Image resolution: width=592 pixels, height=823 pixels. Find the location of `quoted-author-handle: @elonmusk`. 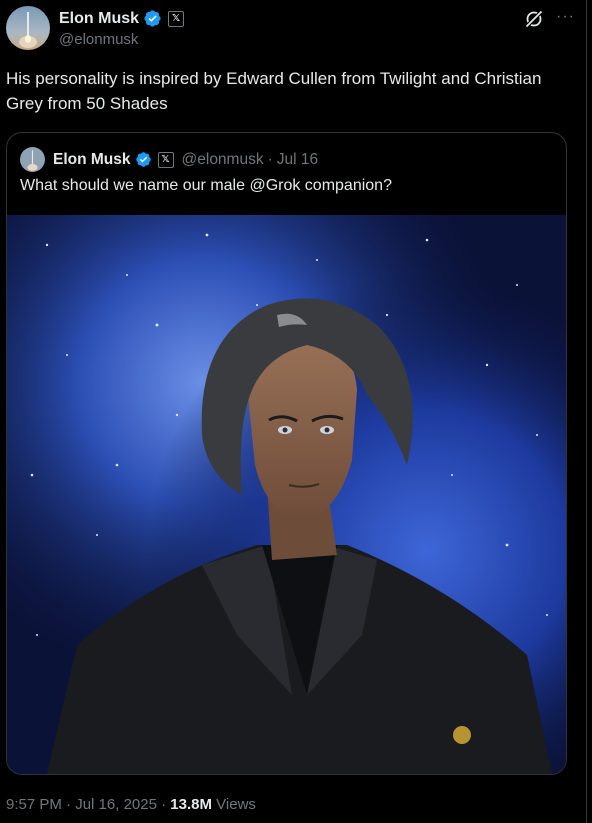

quoted-author-handle: @elonmusk is located at coordinates (222, 159).